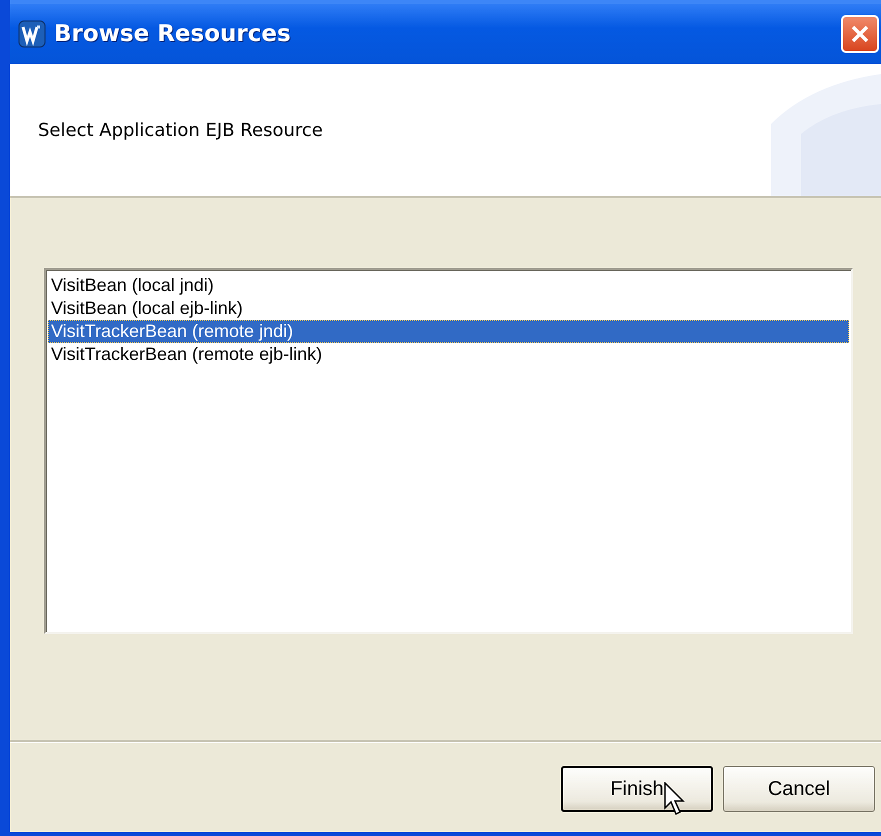 The height and width of the screenshot is (836, 881). I want to click on list-item: VisitTrackerBean (remote ejb-link), so click(448, 354).